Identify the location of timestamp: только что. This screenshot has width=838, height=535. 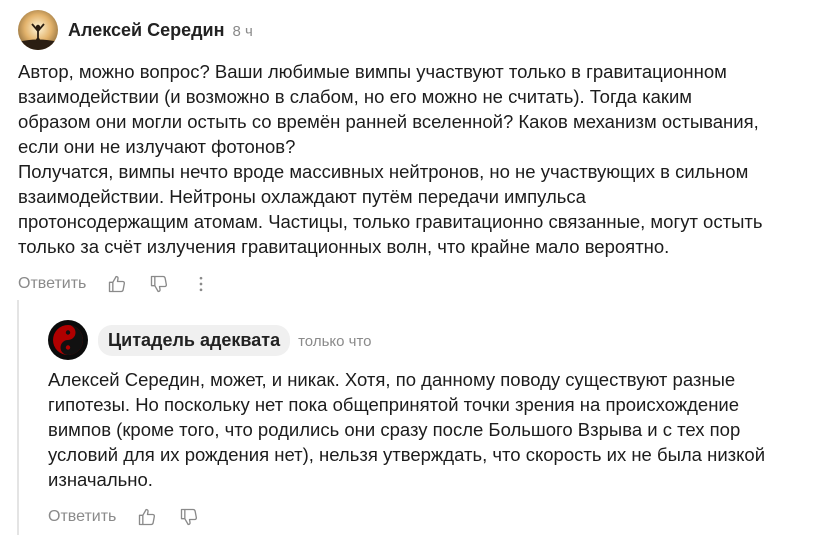
(335, 341).